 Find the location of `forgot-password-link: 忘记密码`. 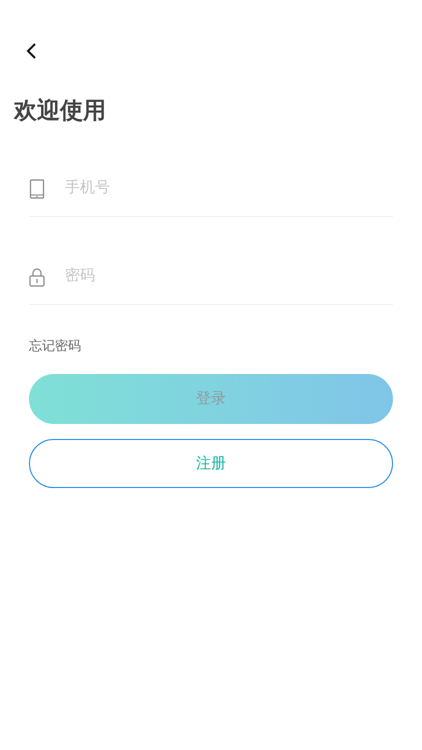

forgot-password-link: 忘记密码 is located at coordinates (55, 346).